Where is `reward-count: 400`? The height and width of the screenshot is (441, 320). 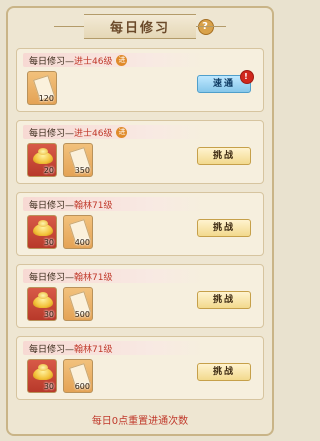 reward-count: 400 is located at coordinates (82, 242).